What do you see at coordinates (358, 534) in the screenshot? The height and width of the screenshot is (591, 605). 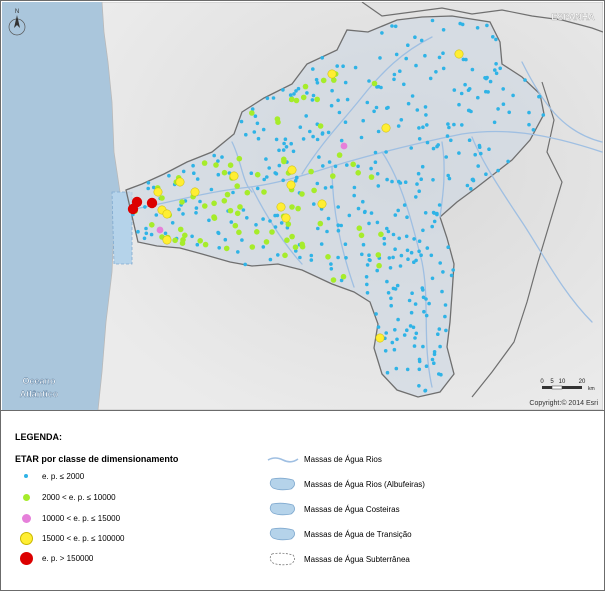 I see `legend-water-transition-label: Massas de Água de Transição` at bounding box center [358, 534].